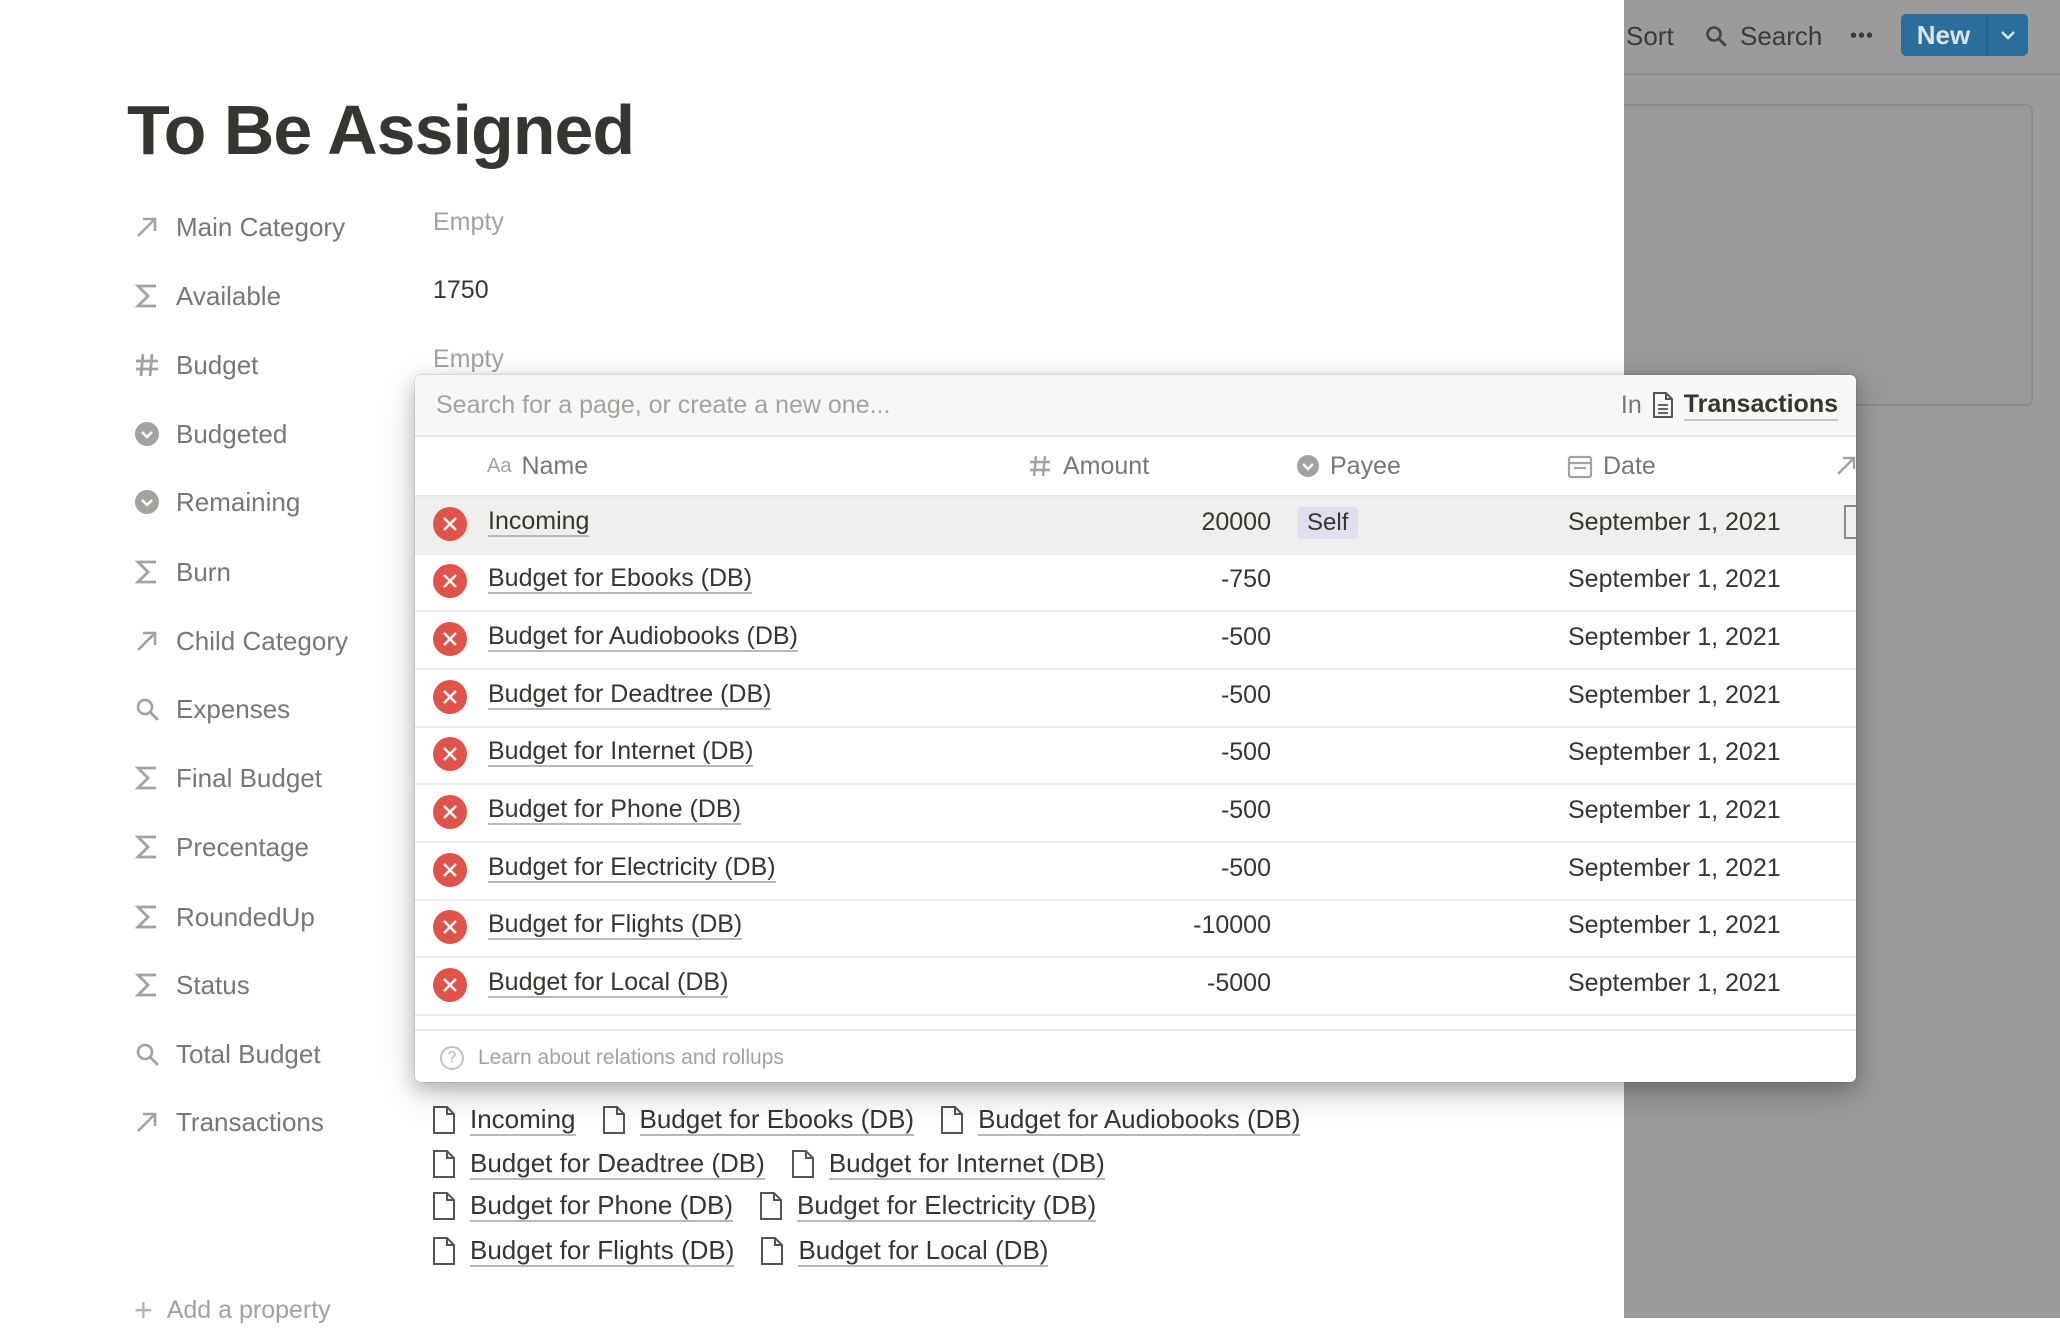  Describe the element at coordinates (1611, 466) in the screenshot. I see `column-header-date: Date` at that location.